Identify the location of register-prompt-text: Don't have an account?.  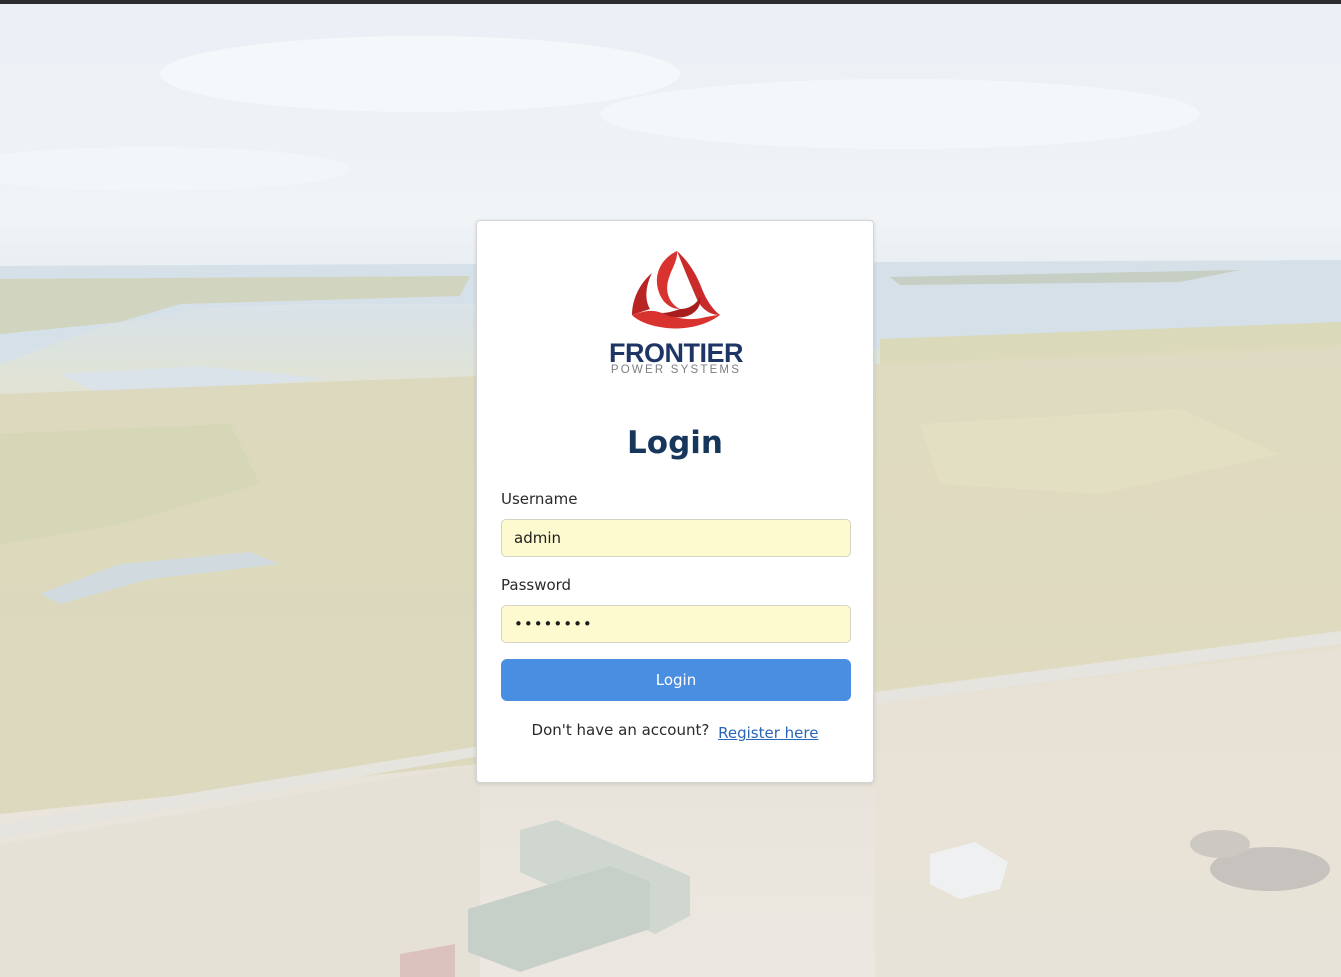
(620, 730).